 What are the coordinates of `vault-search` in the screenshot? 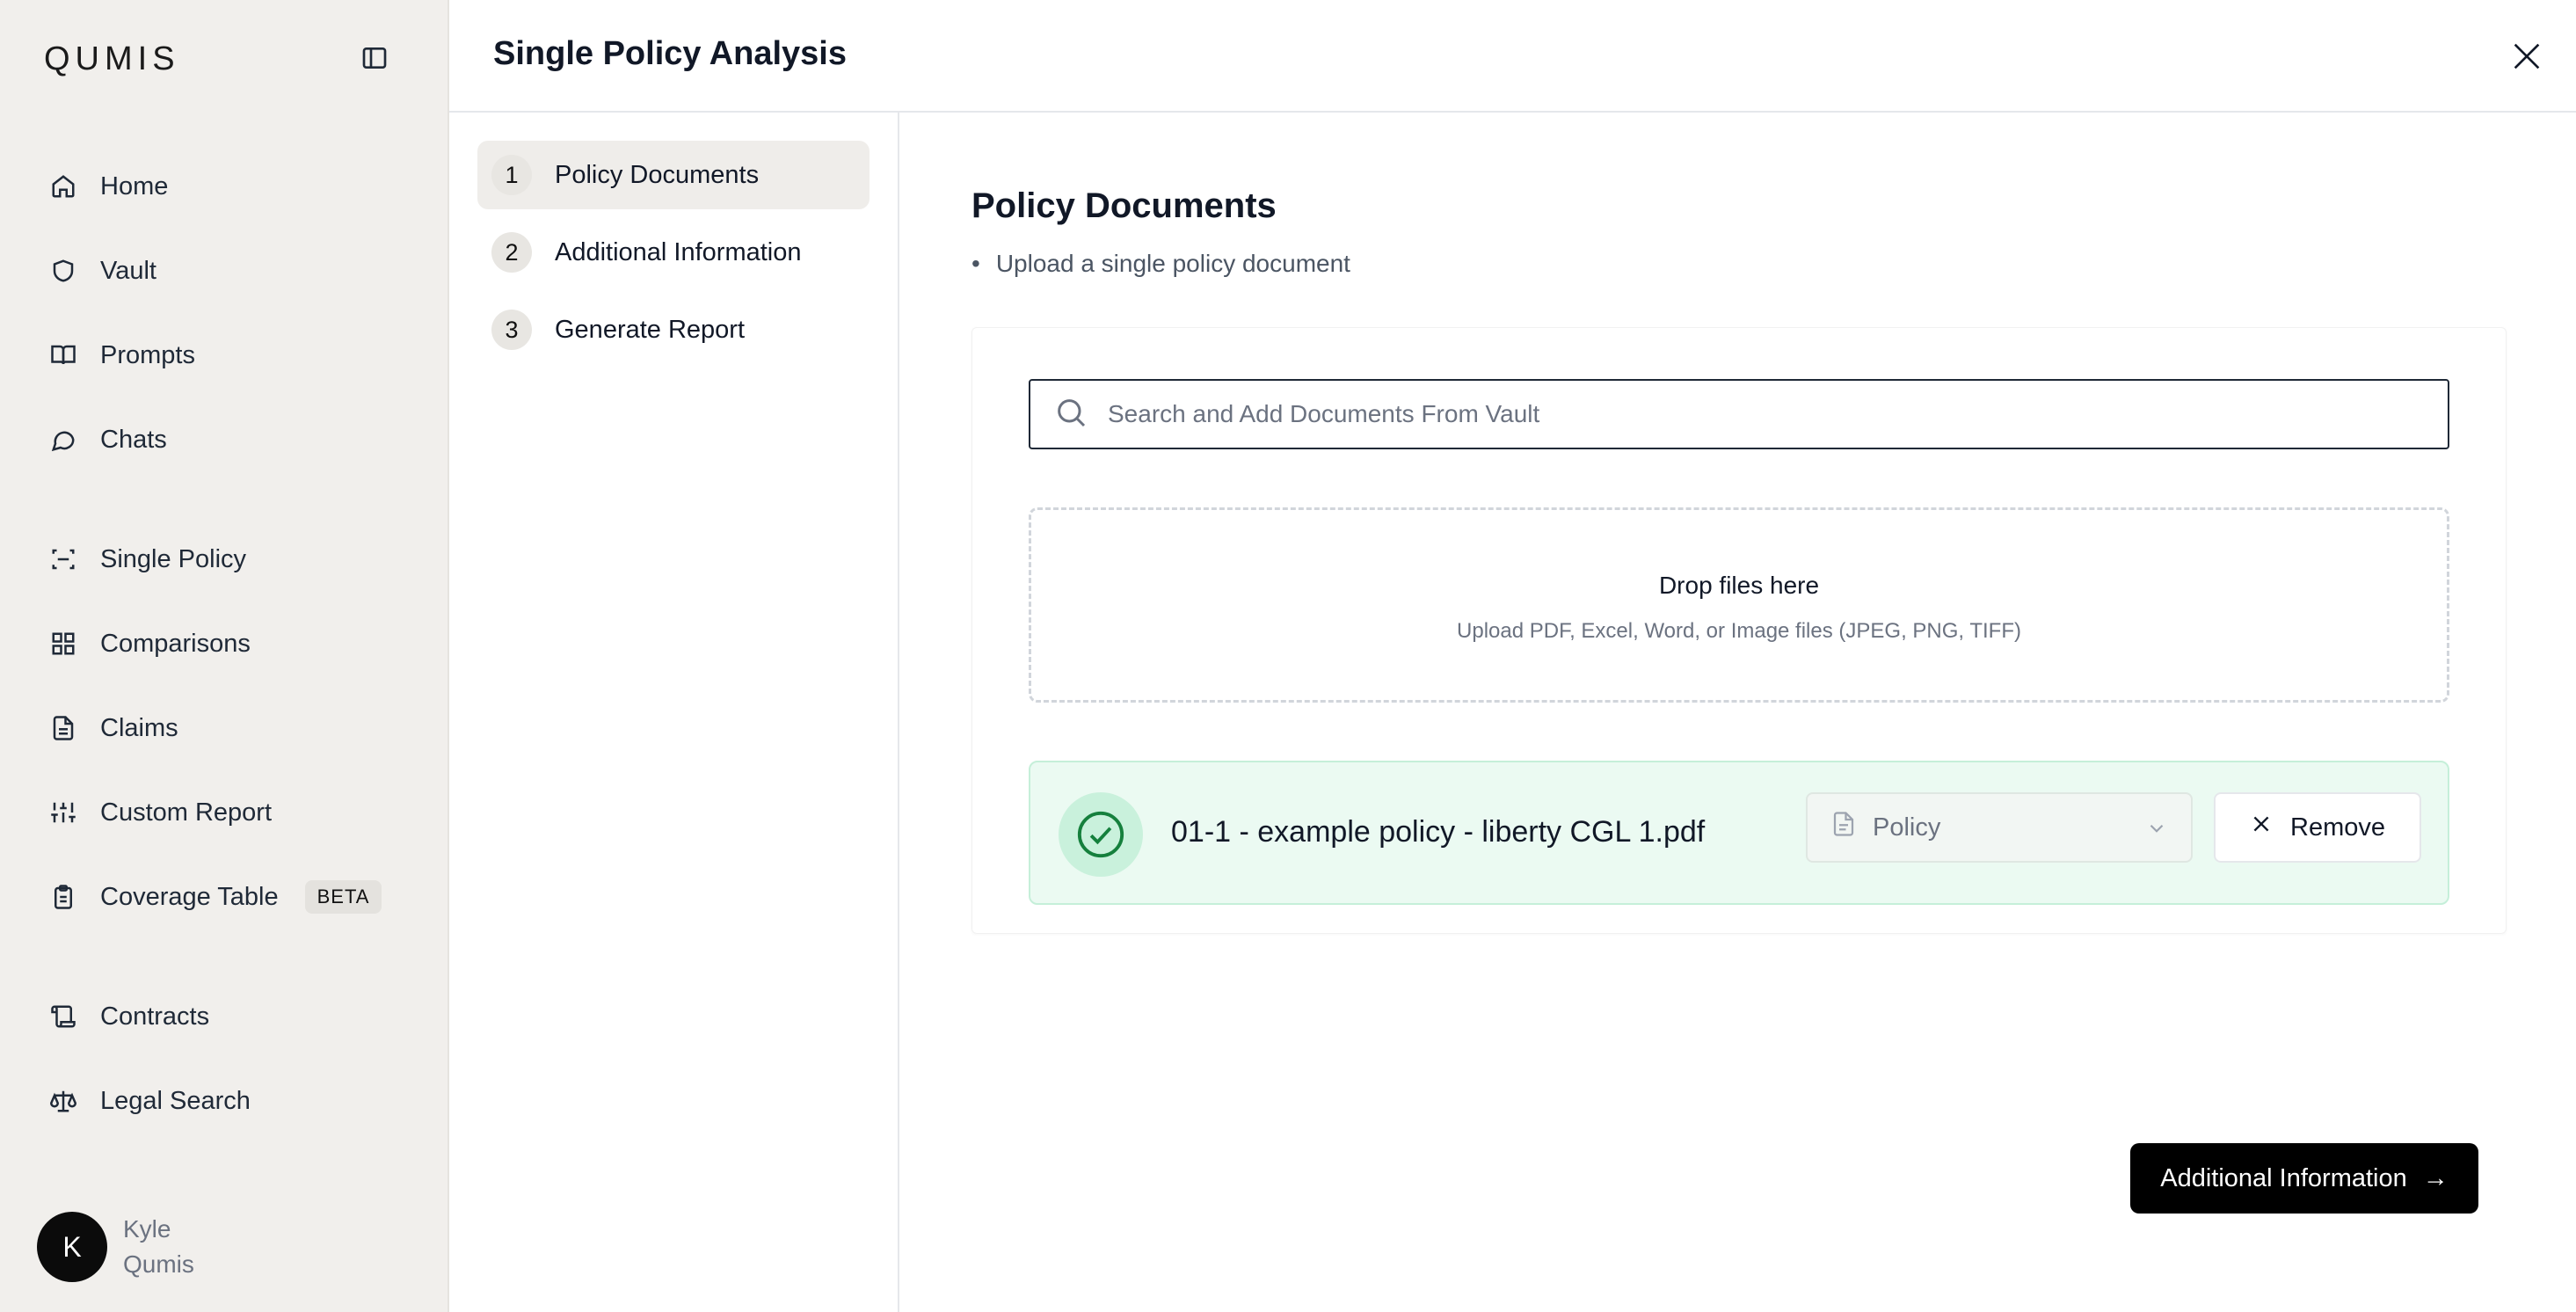 It's located at (1739, 414).